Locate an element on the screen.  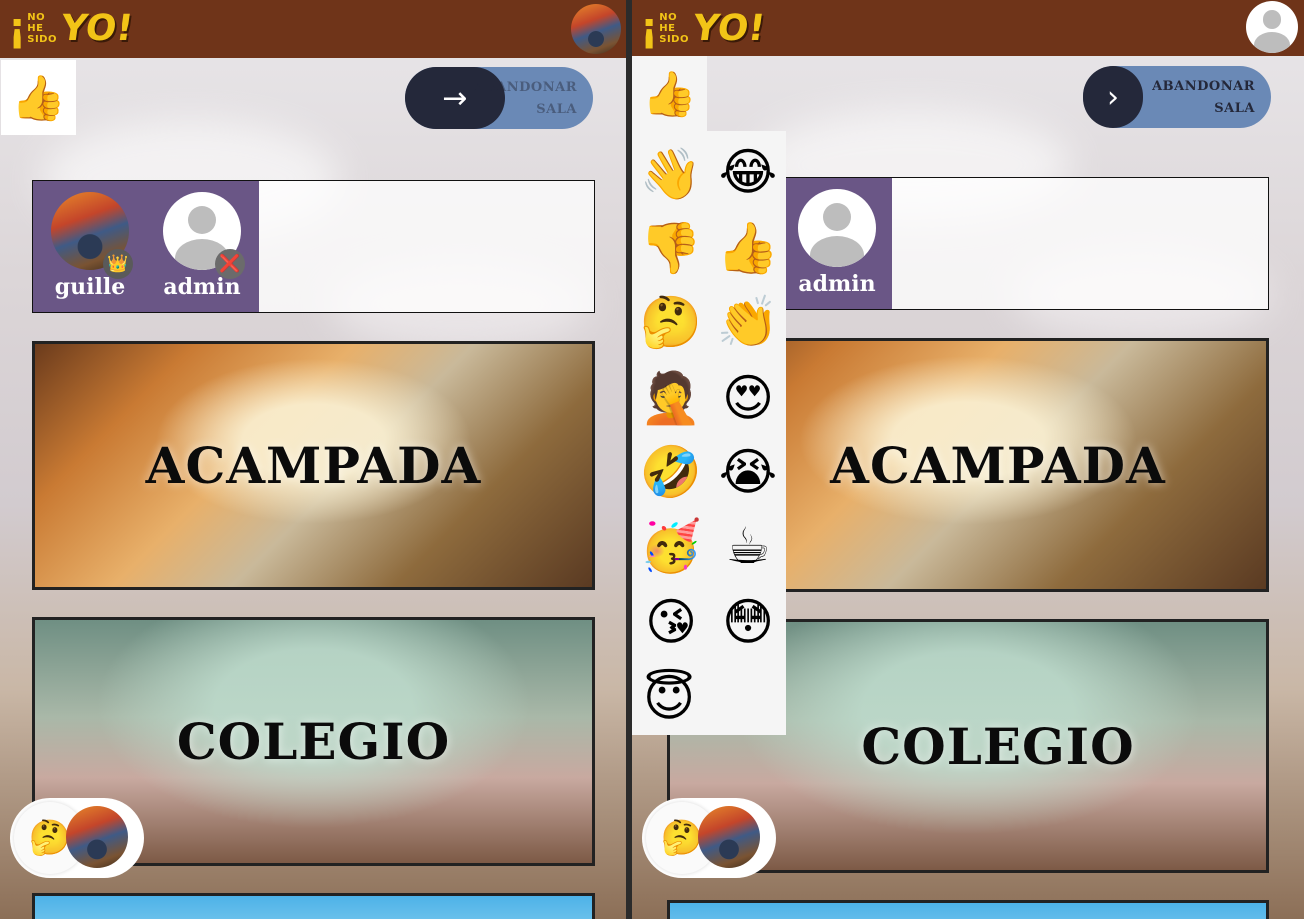
rofl-icon: 🤣 is located at coordinates (671, 472).